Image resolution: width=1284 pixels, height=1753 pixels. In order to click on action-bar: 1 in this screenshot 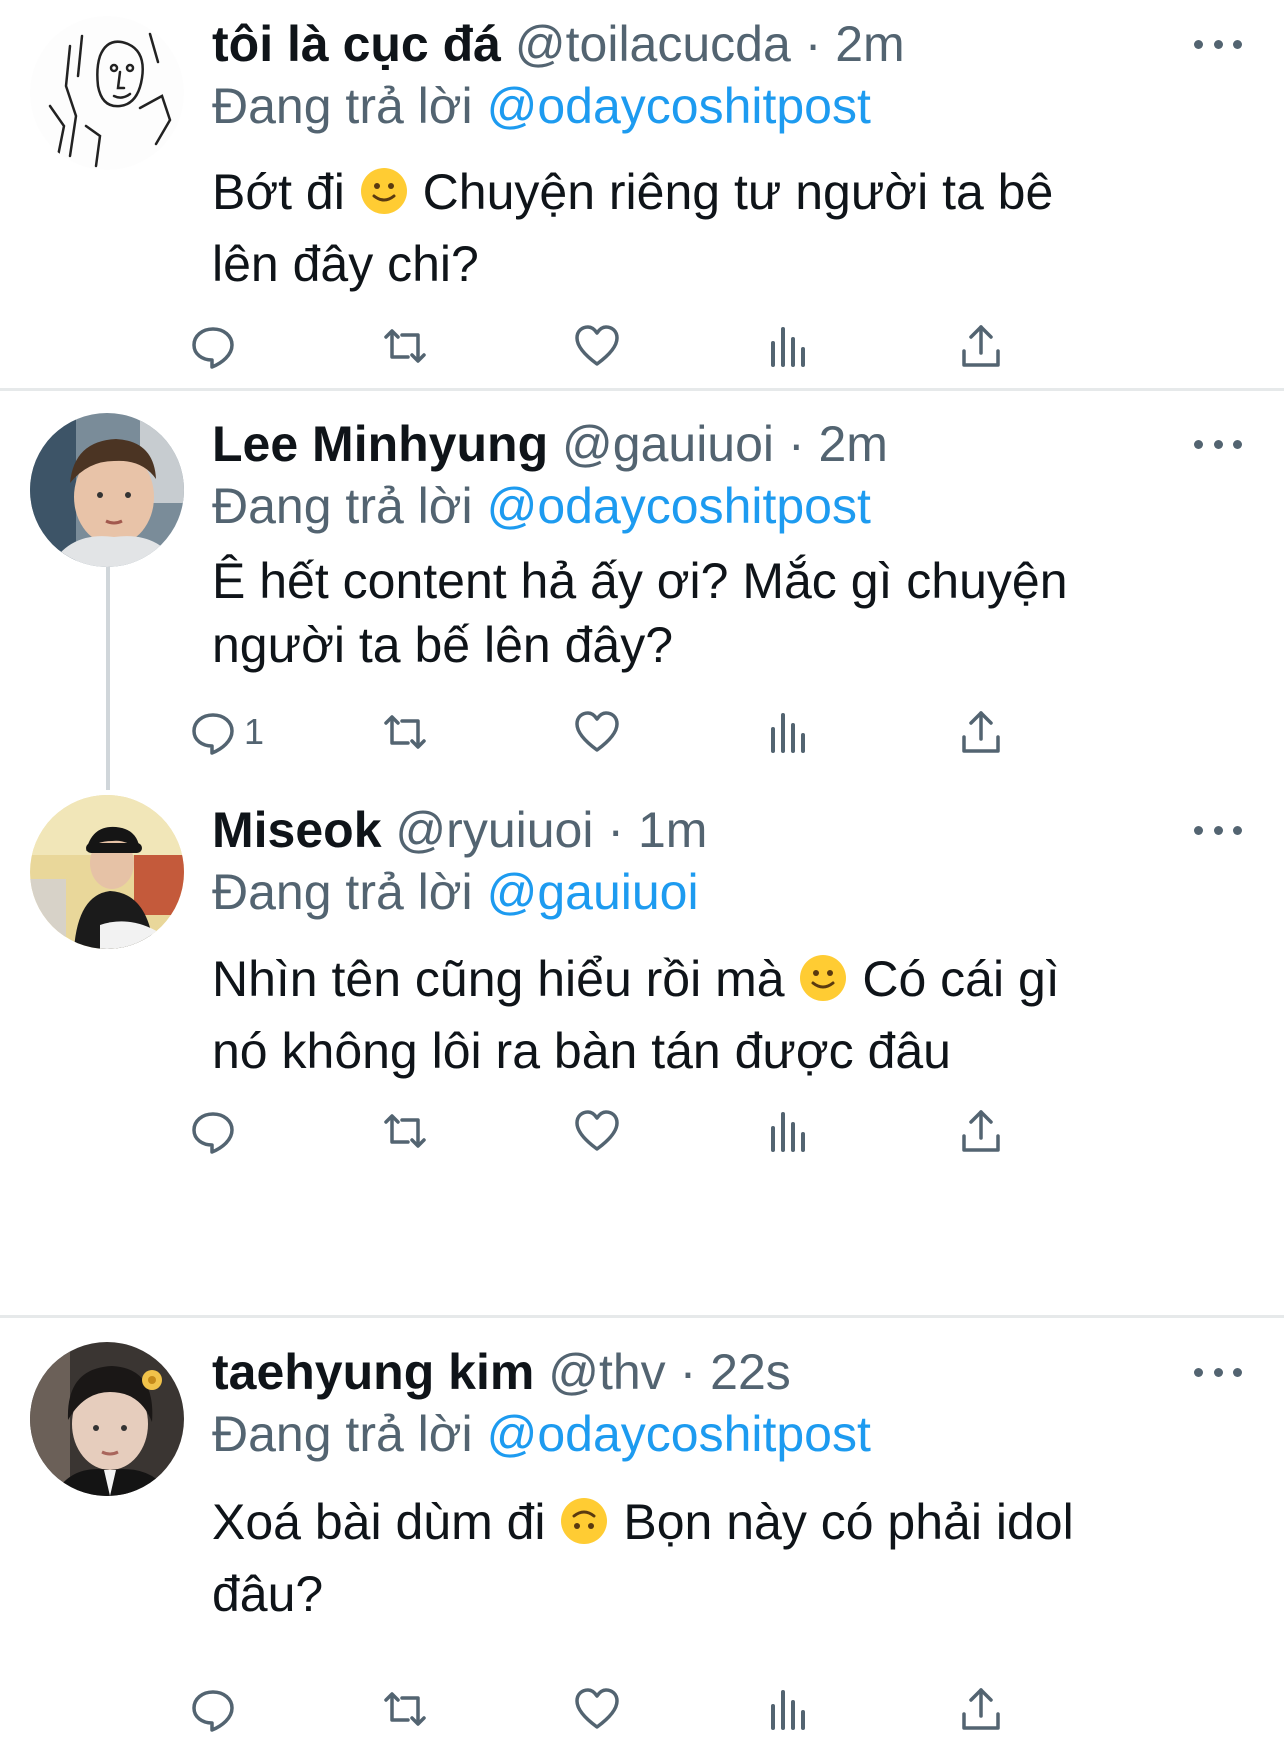, I will do `click(682, 732)`.